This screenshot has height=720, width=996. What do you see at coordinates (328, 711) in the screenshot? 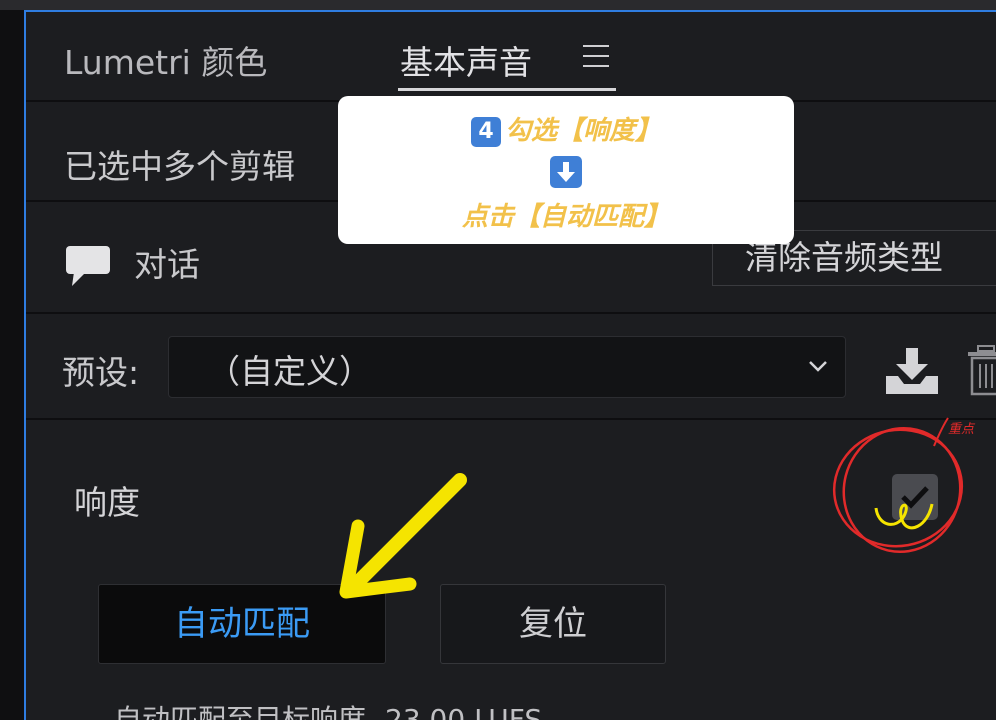
I see `target-loudness-text: 自动匹配至目标响度 -23.00 LUFS` at bounding box center [328, 711].